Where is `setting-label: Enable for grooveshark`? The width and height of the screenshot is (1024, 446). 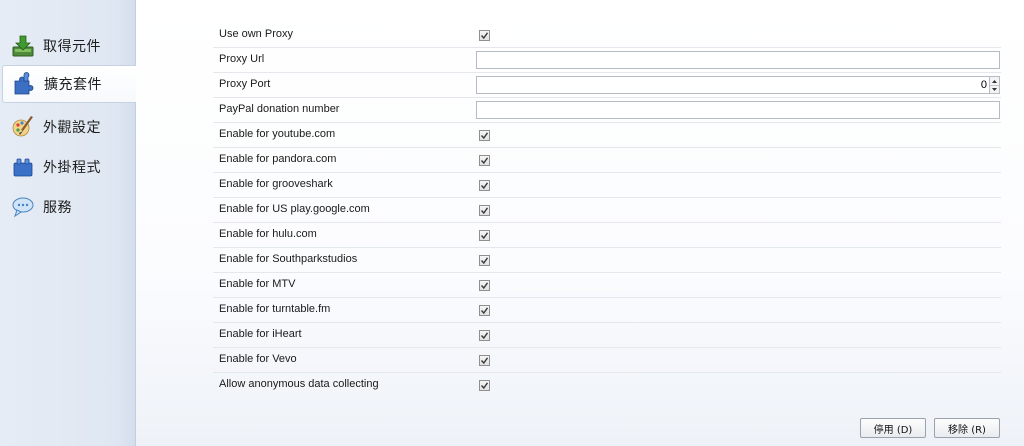
setting-label: Enable for grooveshark is located at coordinates (276, 184).